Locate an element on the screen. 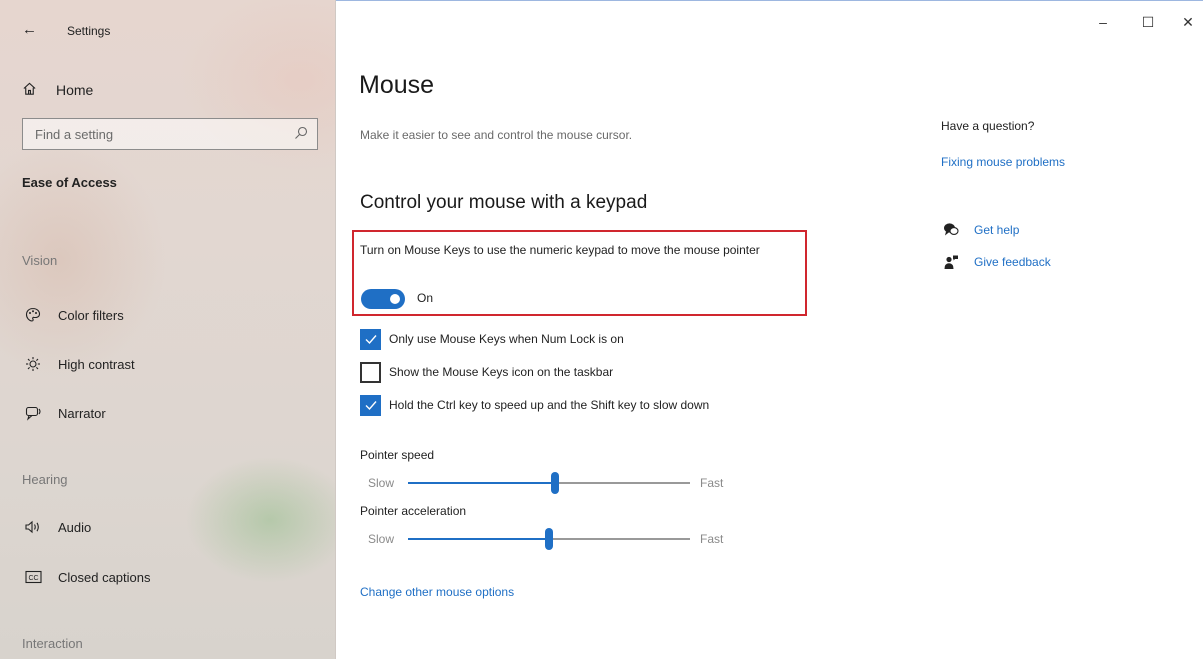 The width and height of the screenshot is (1203, 659). get-help-link: Get help is located at coordinates (996, 230).